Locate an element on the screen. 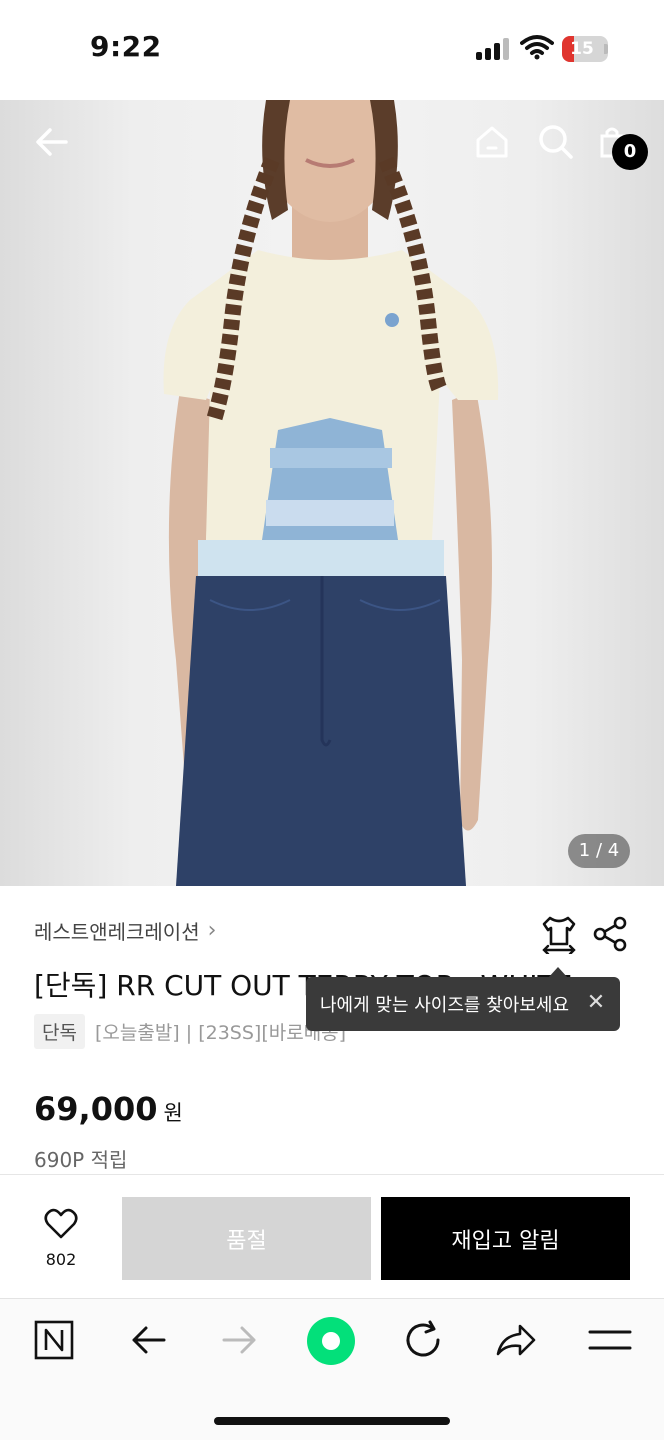  product-tags: 단독 [오늘출발] | [23SS][바로배송] is located at coordinates (190, 1031).